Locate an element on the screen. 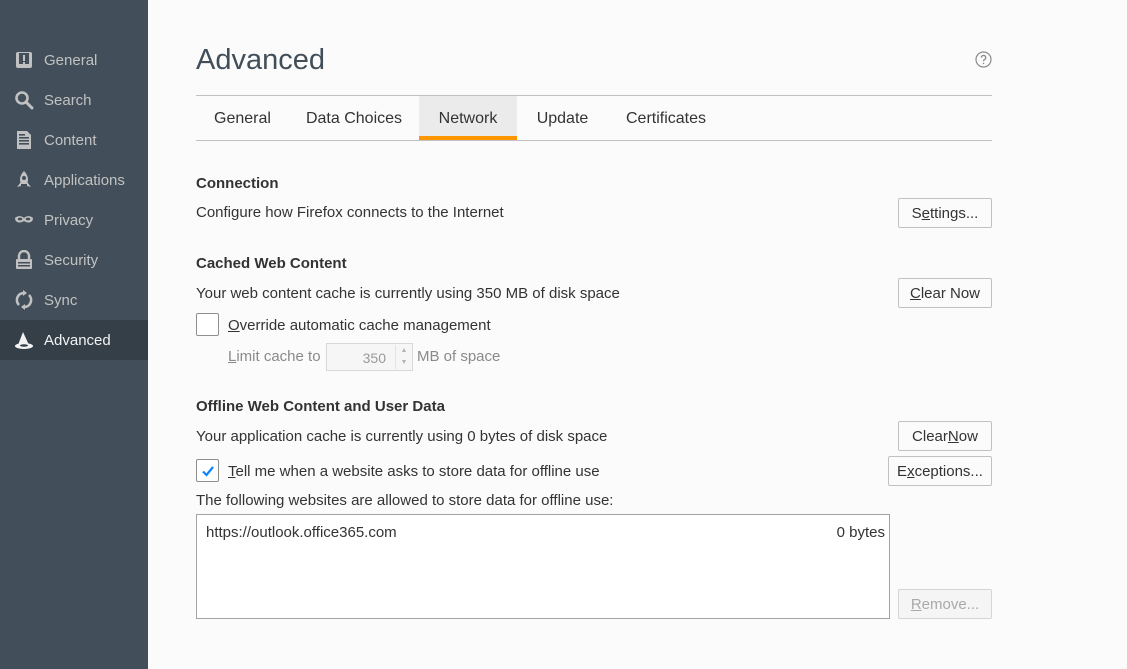  sidebar-item-search: Search is located at coordinates (74, 100).